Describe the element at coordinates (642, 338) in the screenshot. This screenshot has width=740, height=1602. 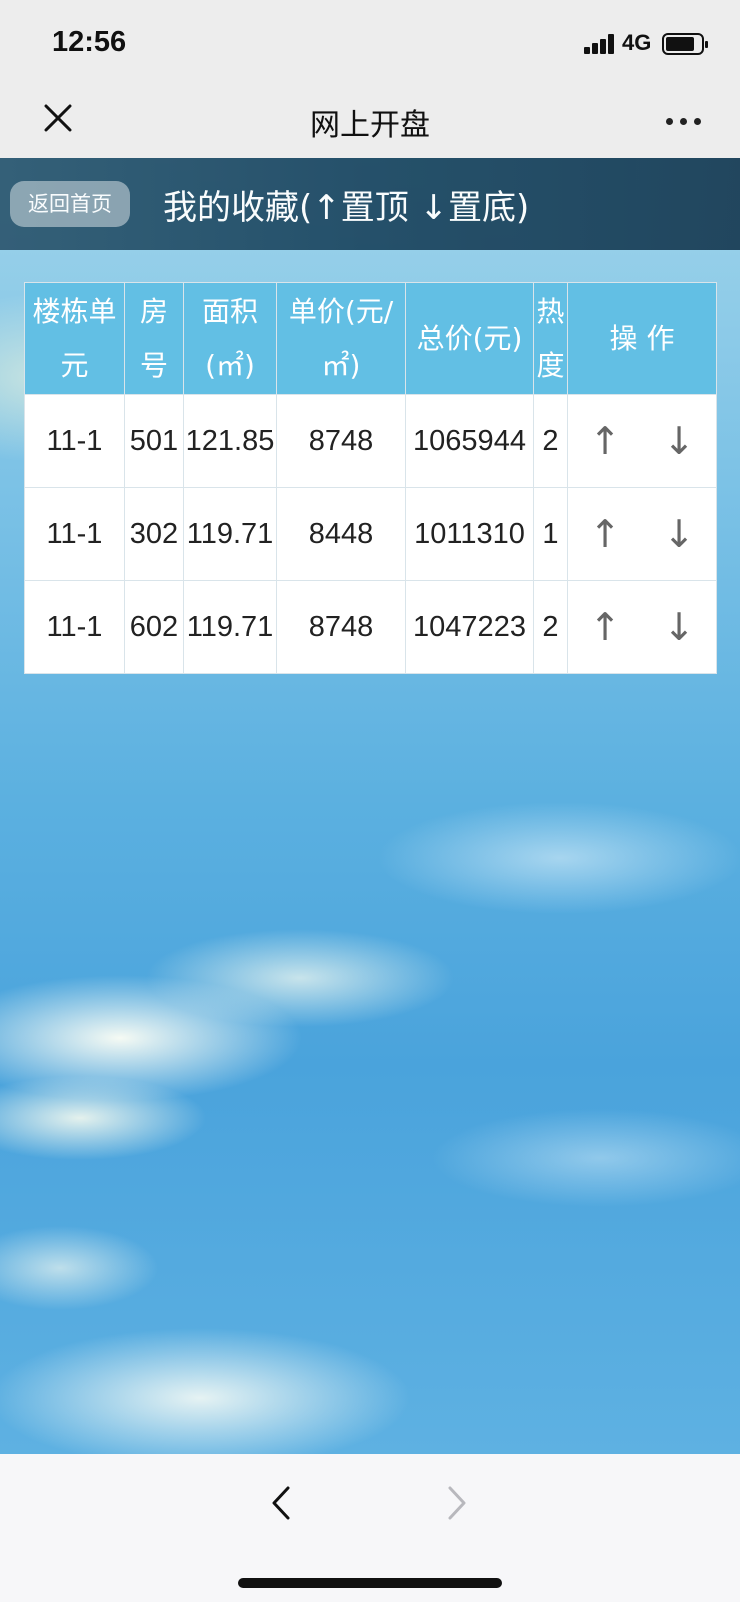
I see `header-actions: 操 作` at that location.